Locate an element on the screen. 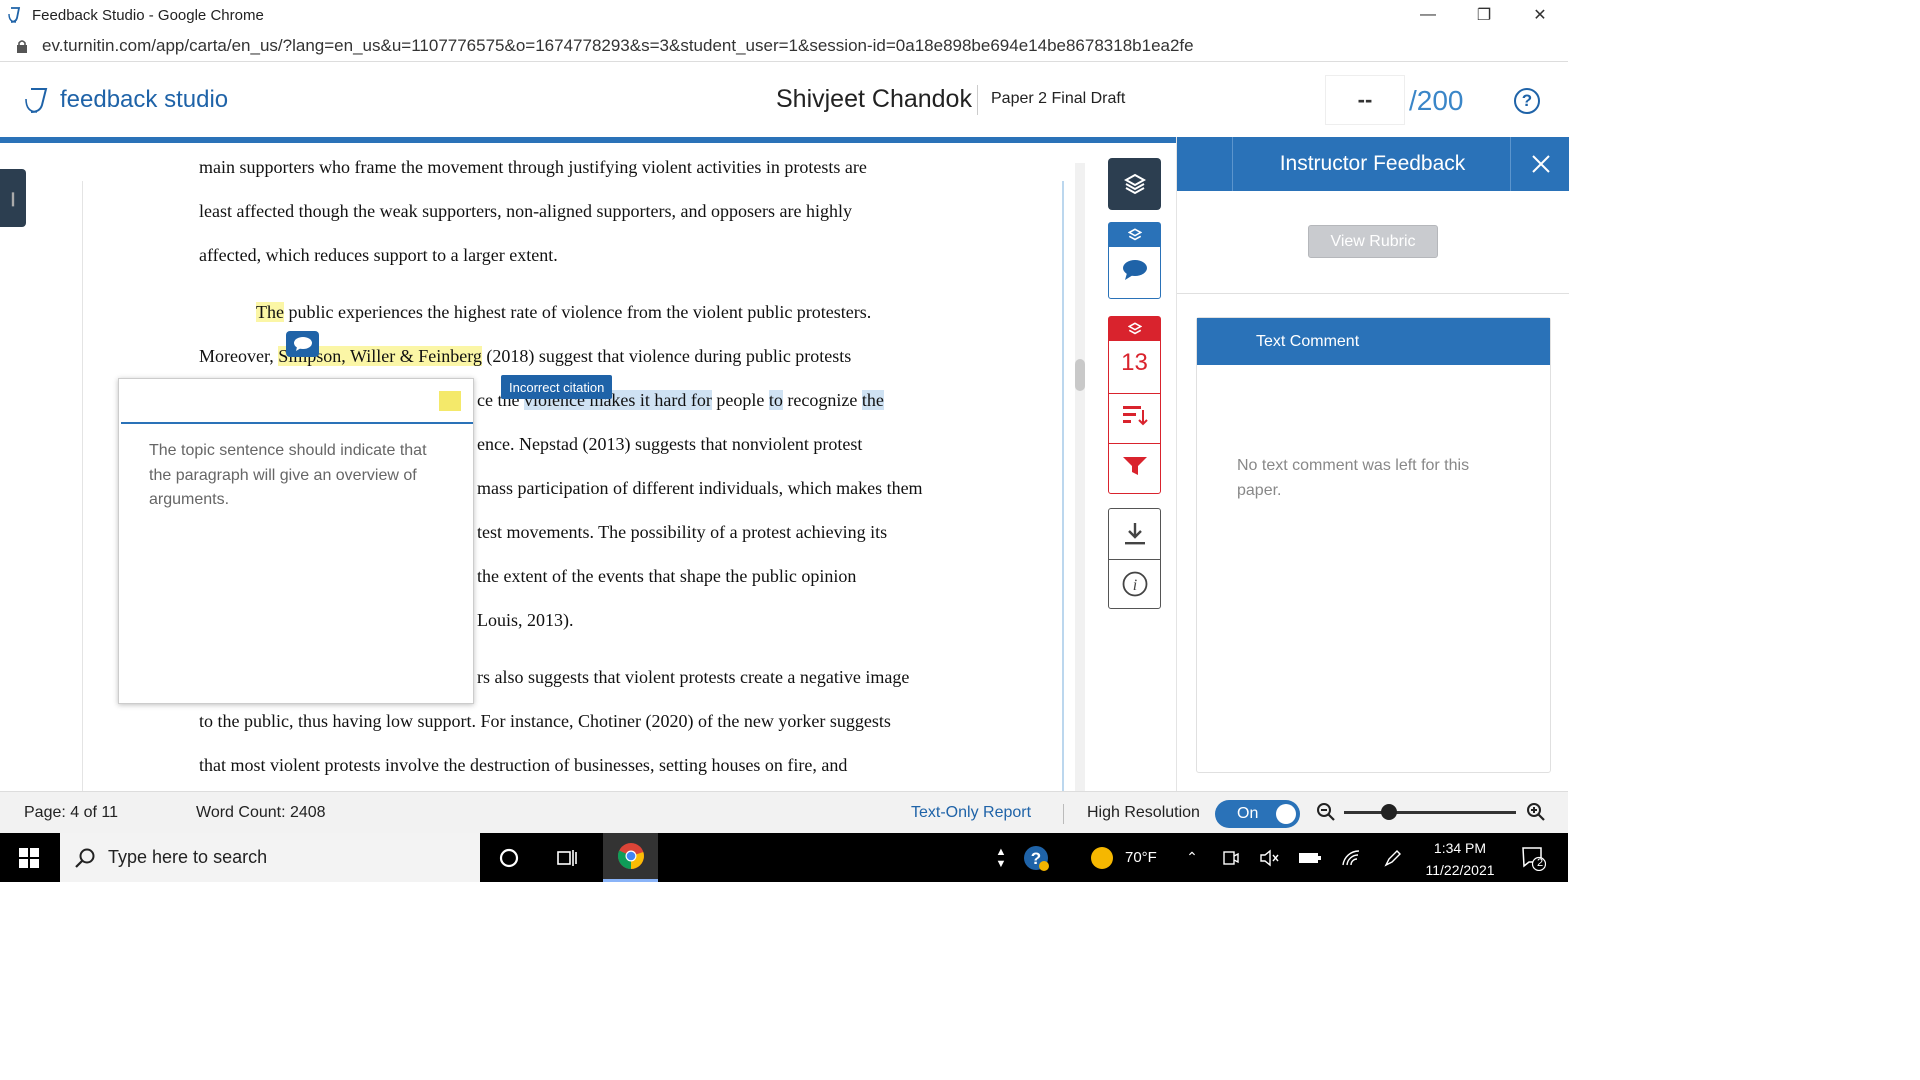 The image size is (1920, 1080). minimize-button: — is located at coordinates (1428, 15).